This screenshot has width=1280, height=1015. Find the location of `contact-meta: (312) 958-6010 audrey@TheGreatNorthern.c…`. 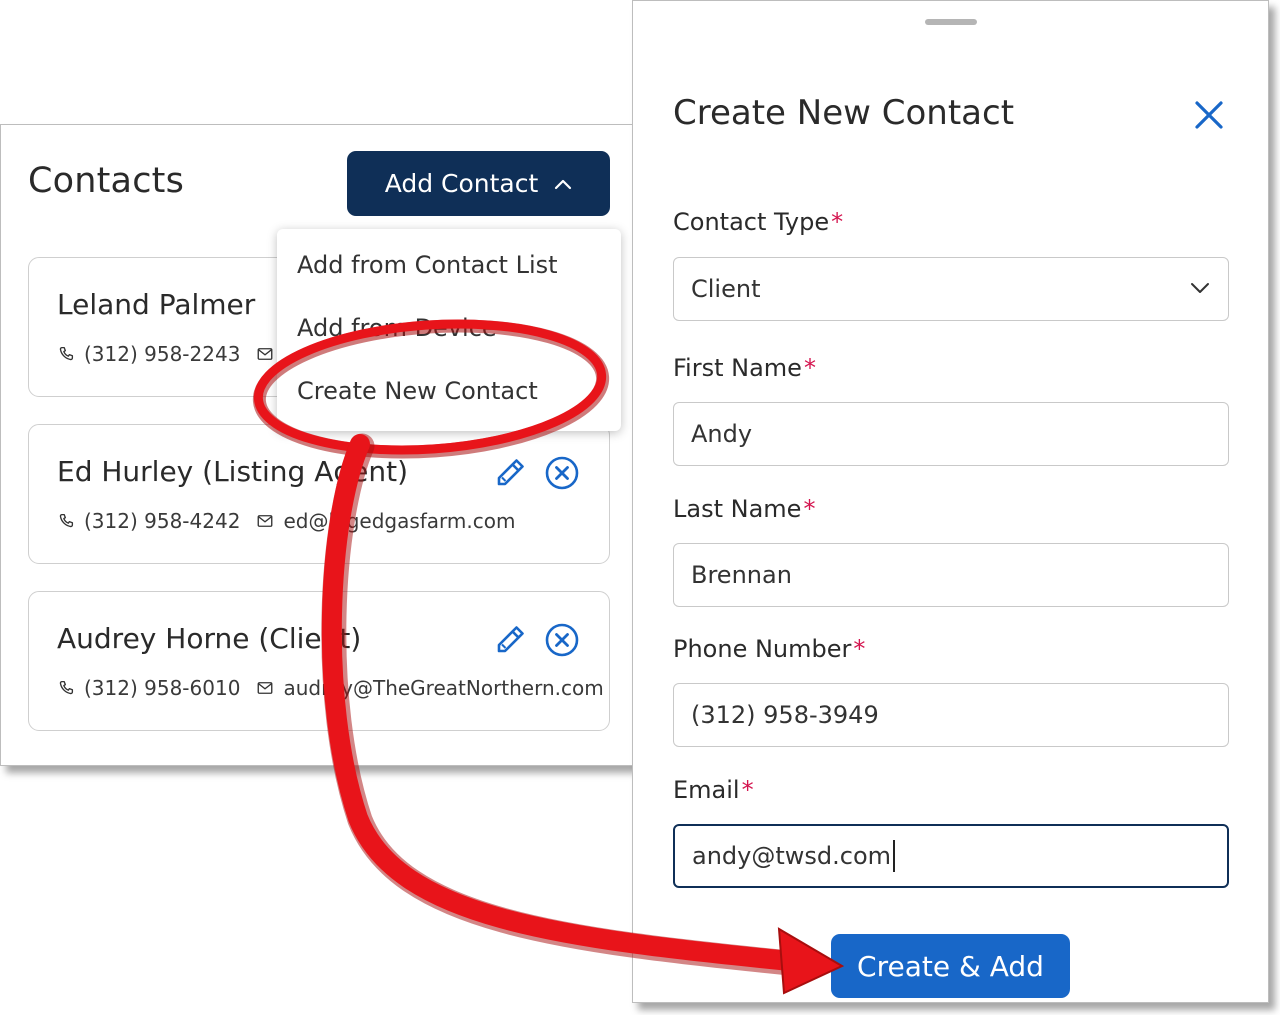

contact-meta: (312) 958-6010 audrey@TheGreatNorthern.c… is located at coordinates (330, 688).